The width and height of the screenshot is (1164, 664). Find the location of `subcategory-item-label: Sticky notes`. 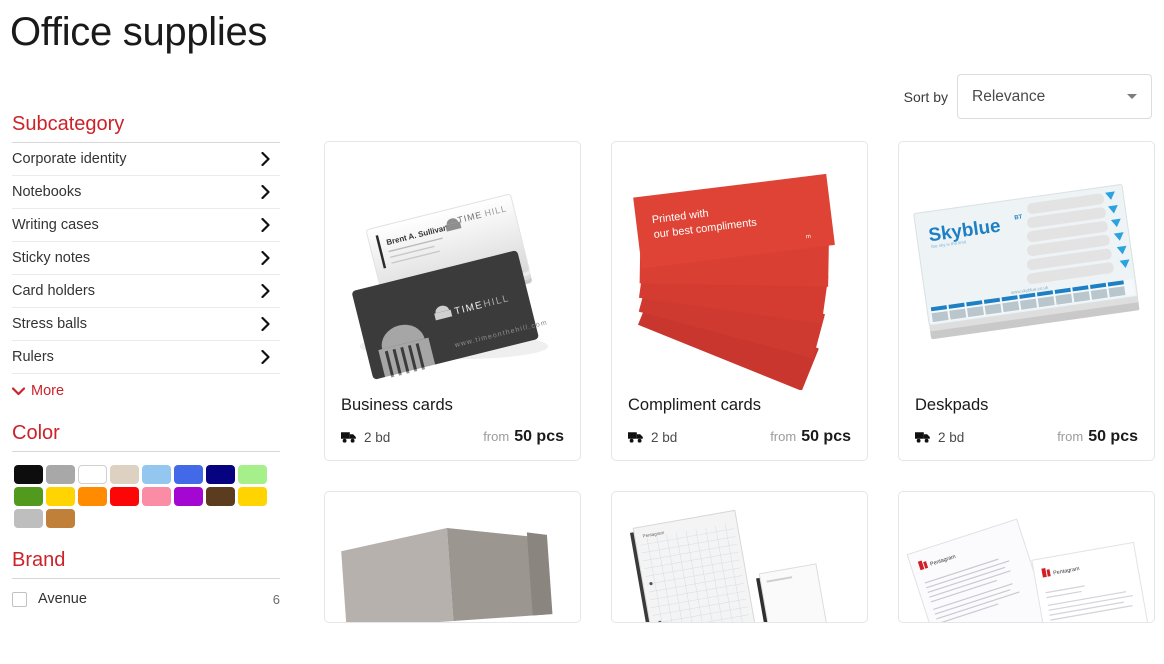

subcategory-item-label: Sticky notes is located at coordinates (51, 258).